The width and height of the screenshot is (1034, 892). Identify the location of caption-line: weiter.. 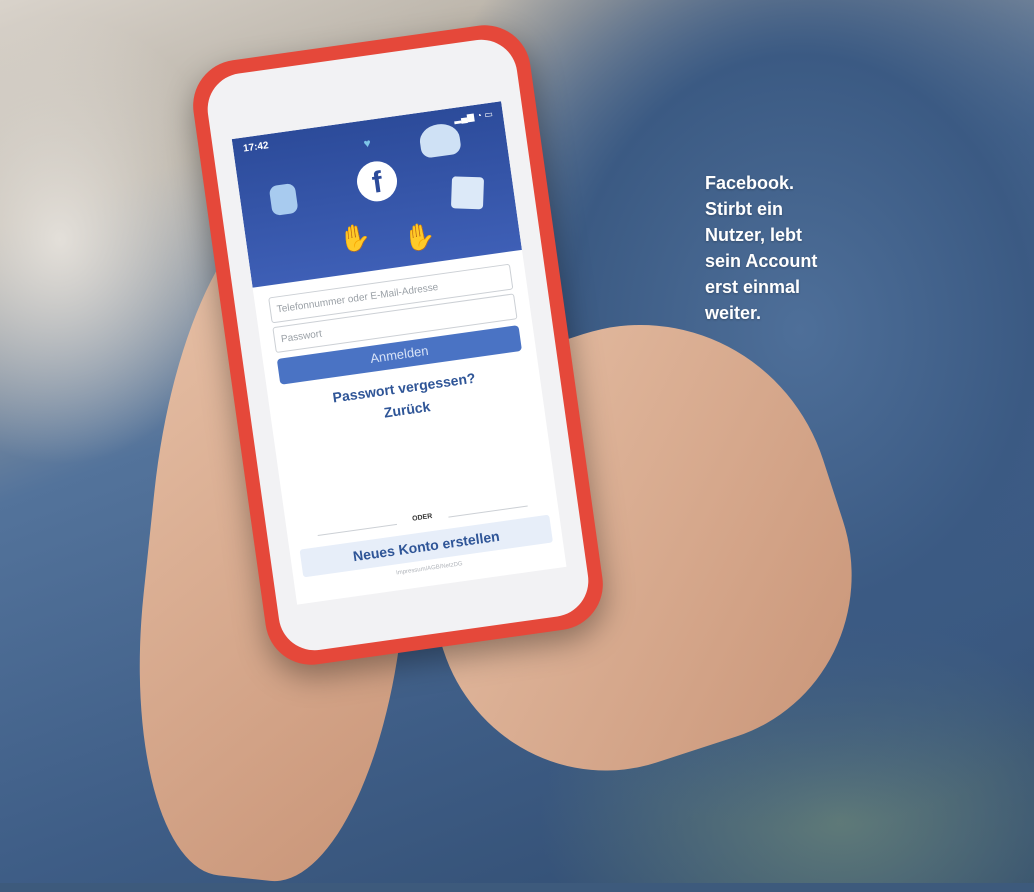
(733, 313).